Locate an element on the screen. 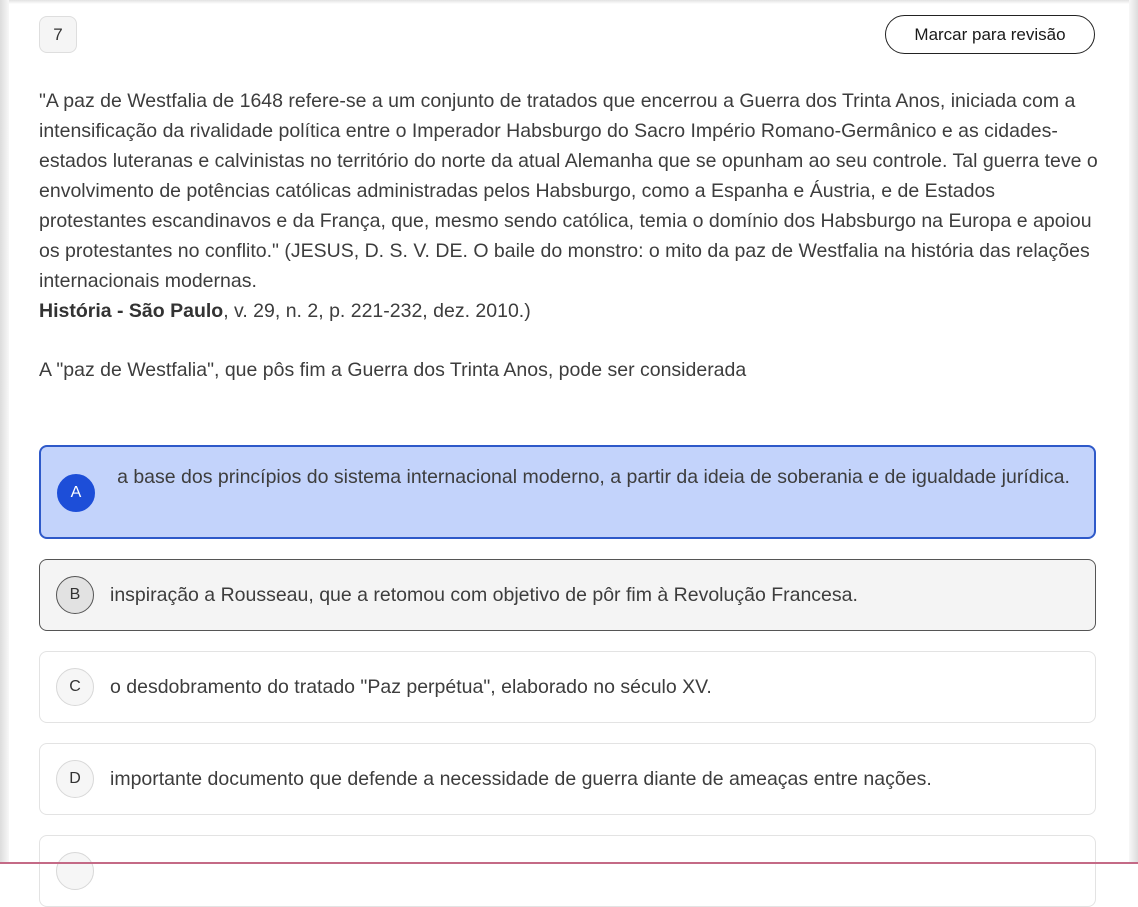 This screenshot has width=1138, height=907. question-number: 7 is located at coordinates (58, 34).